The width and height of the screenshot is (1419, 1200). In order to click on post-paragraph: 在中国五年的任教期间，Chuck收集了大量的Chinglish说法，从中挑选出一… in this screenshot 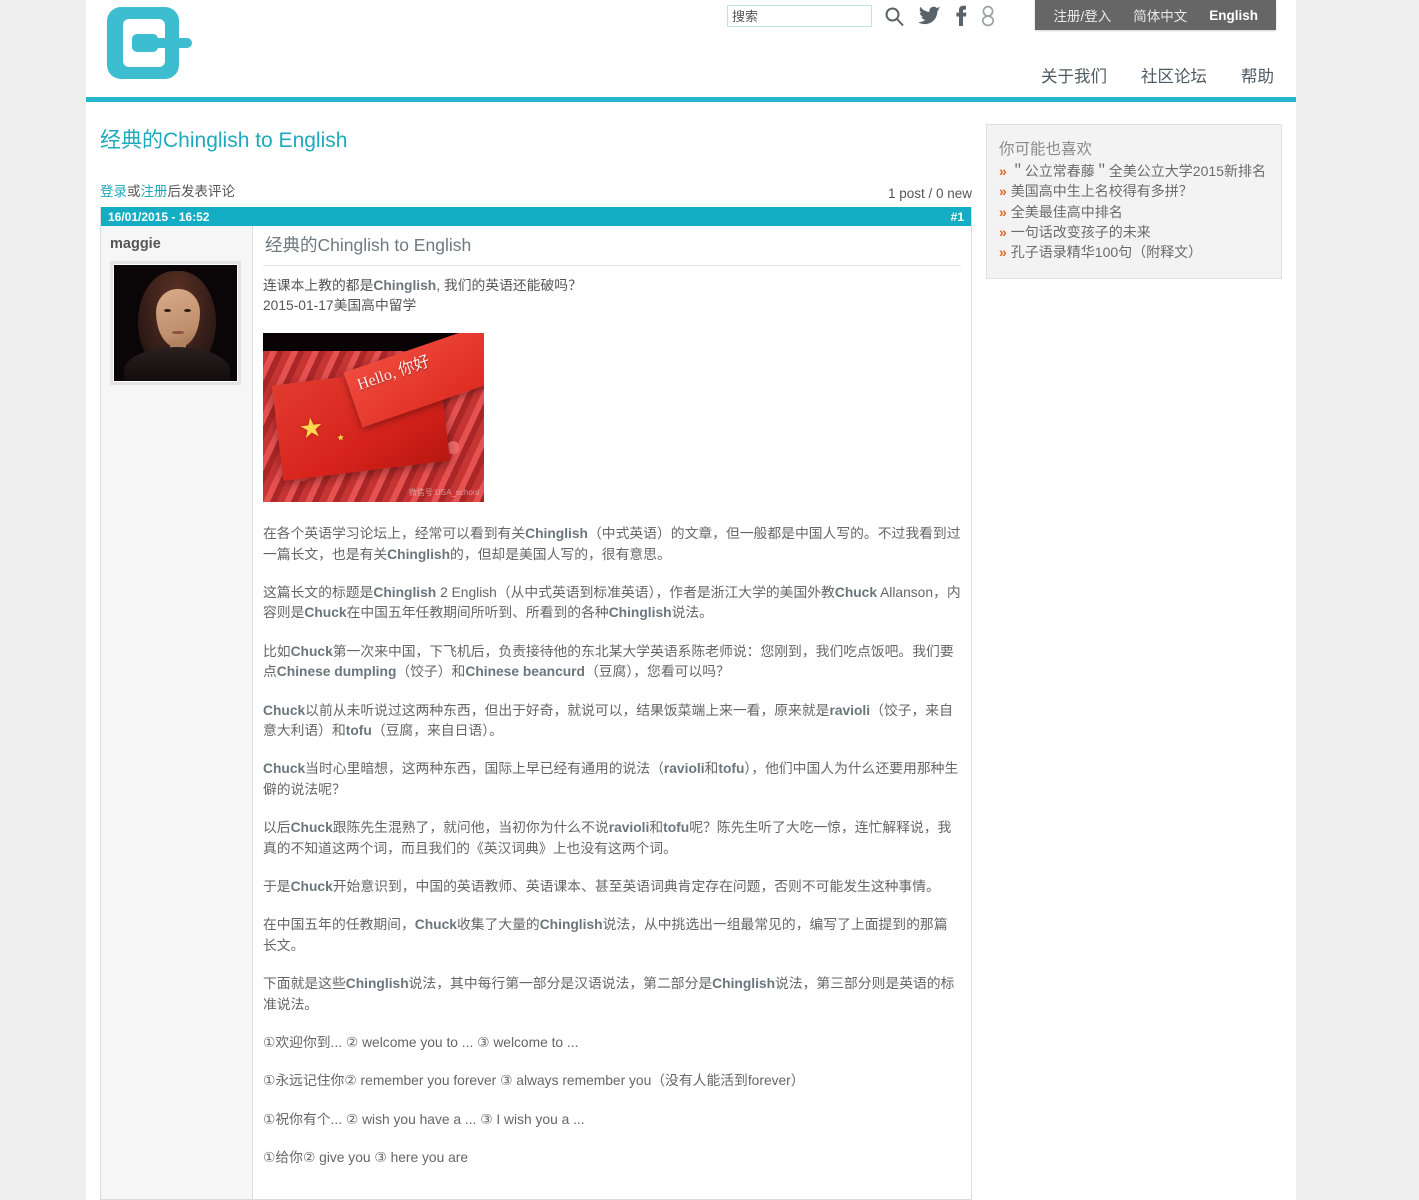, I will do `click(605, 935)`.